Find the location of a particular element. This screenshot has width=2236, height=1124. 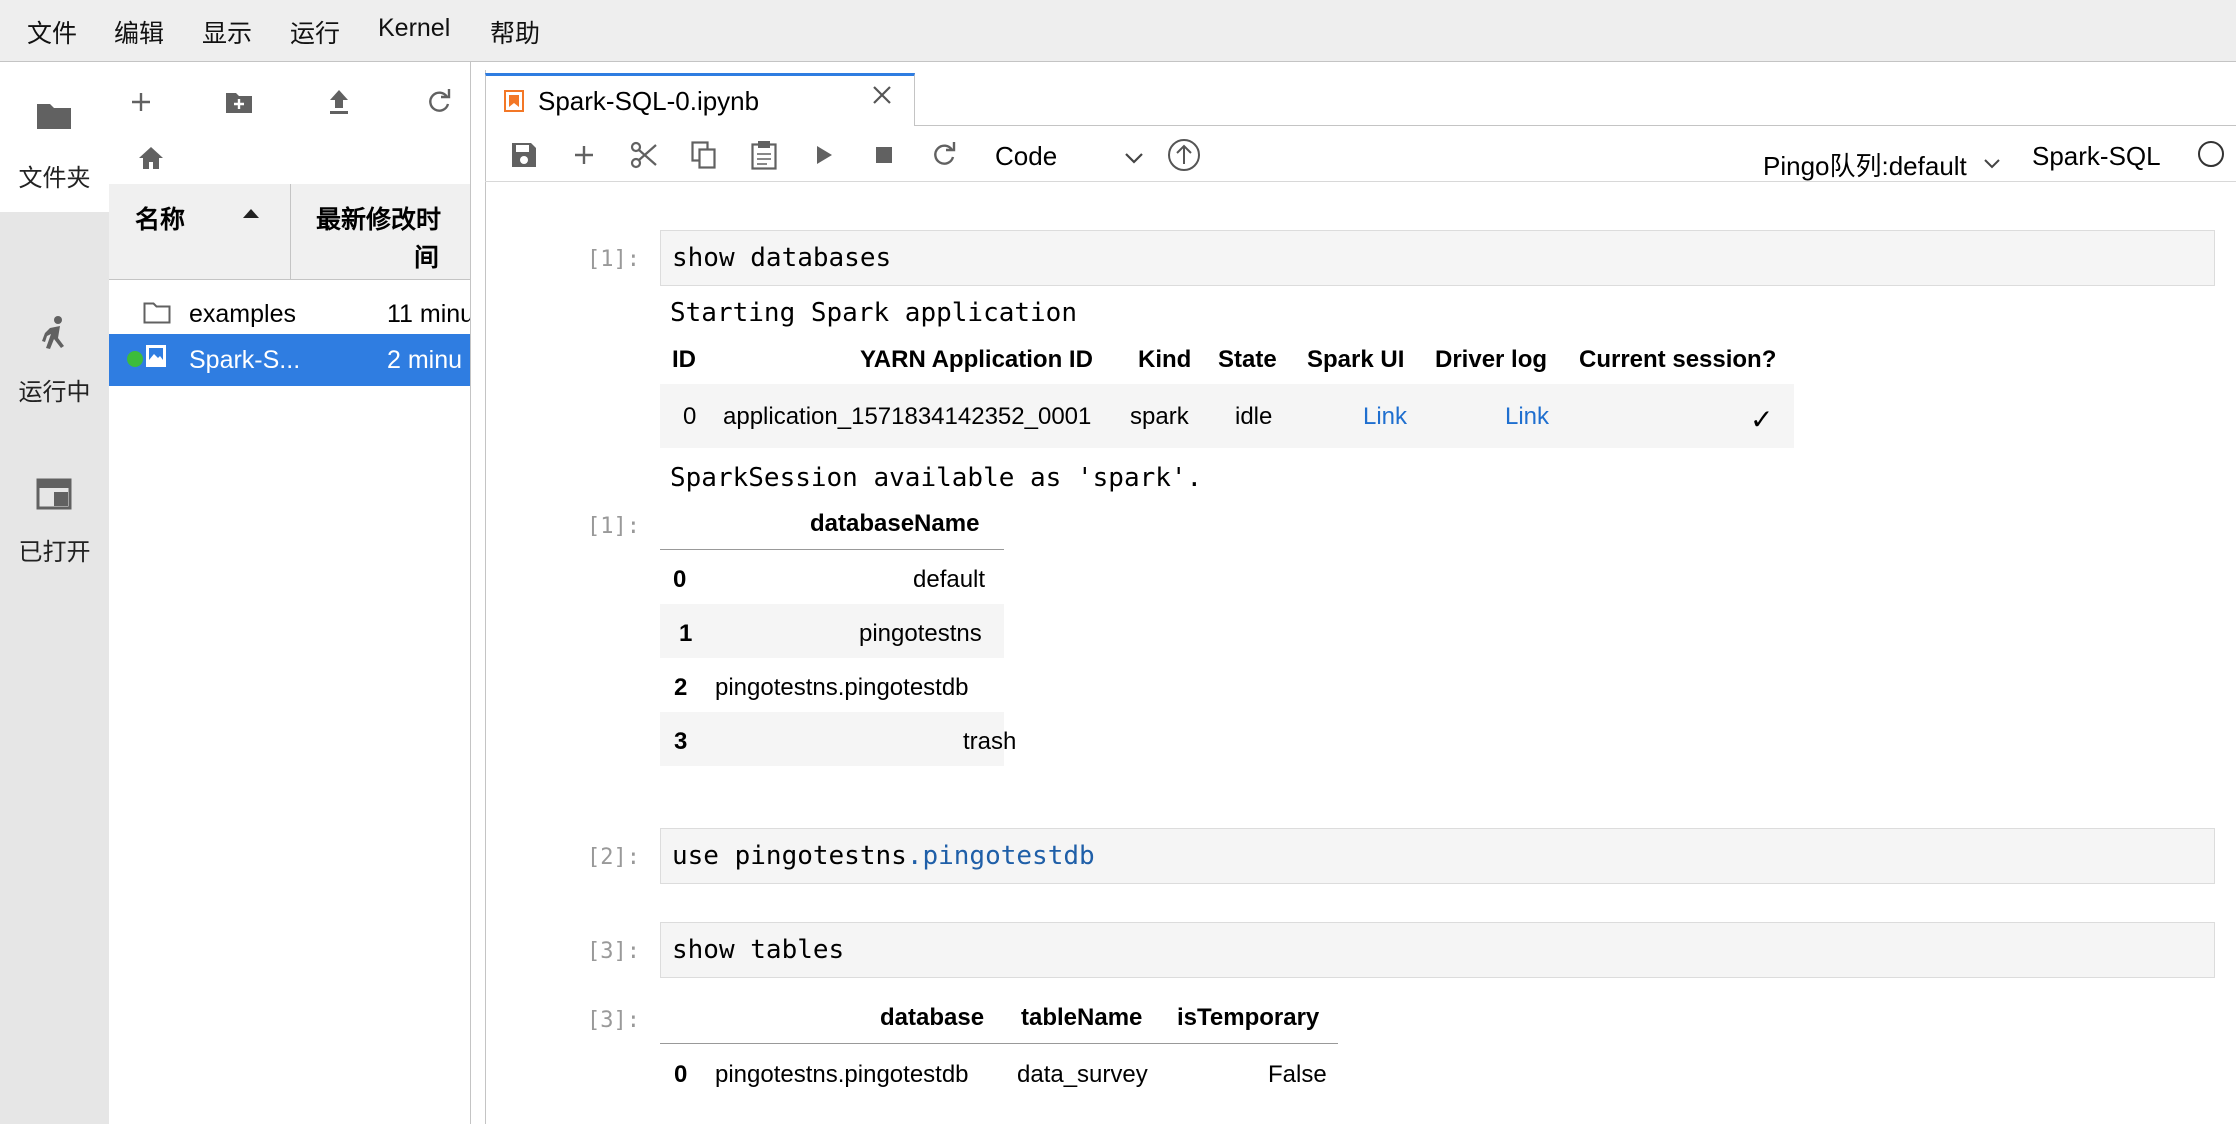

cell-1-editor: show databases is located at coordinates (1437, 258).